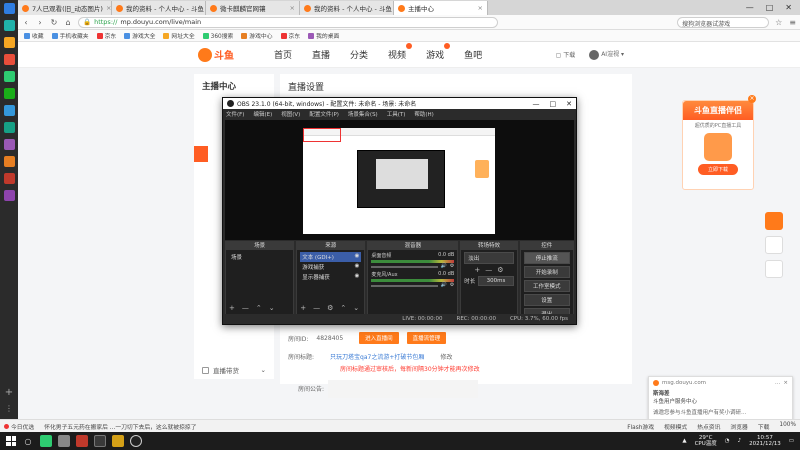  I want to click on bookmark-star-icon: ☆, so click(778, 22).